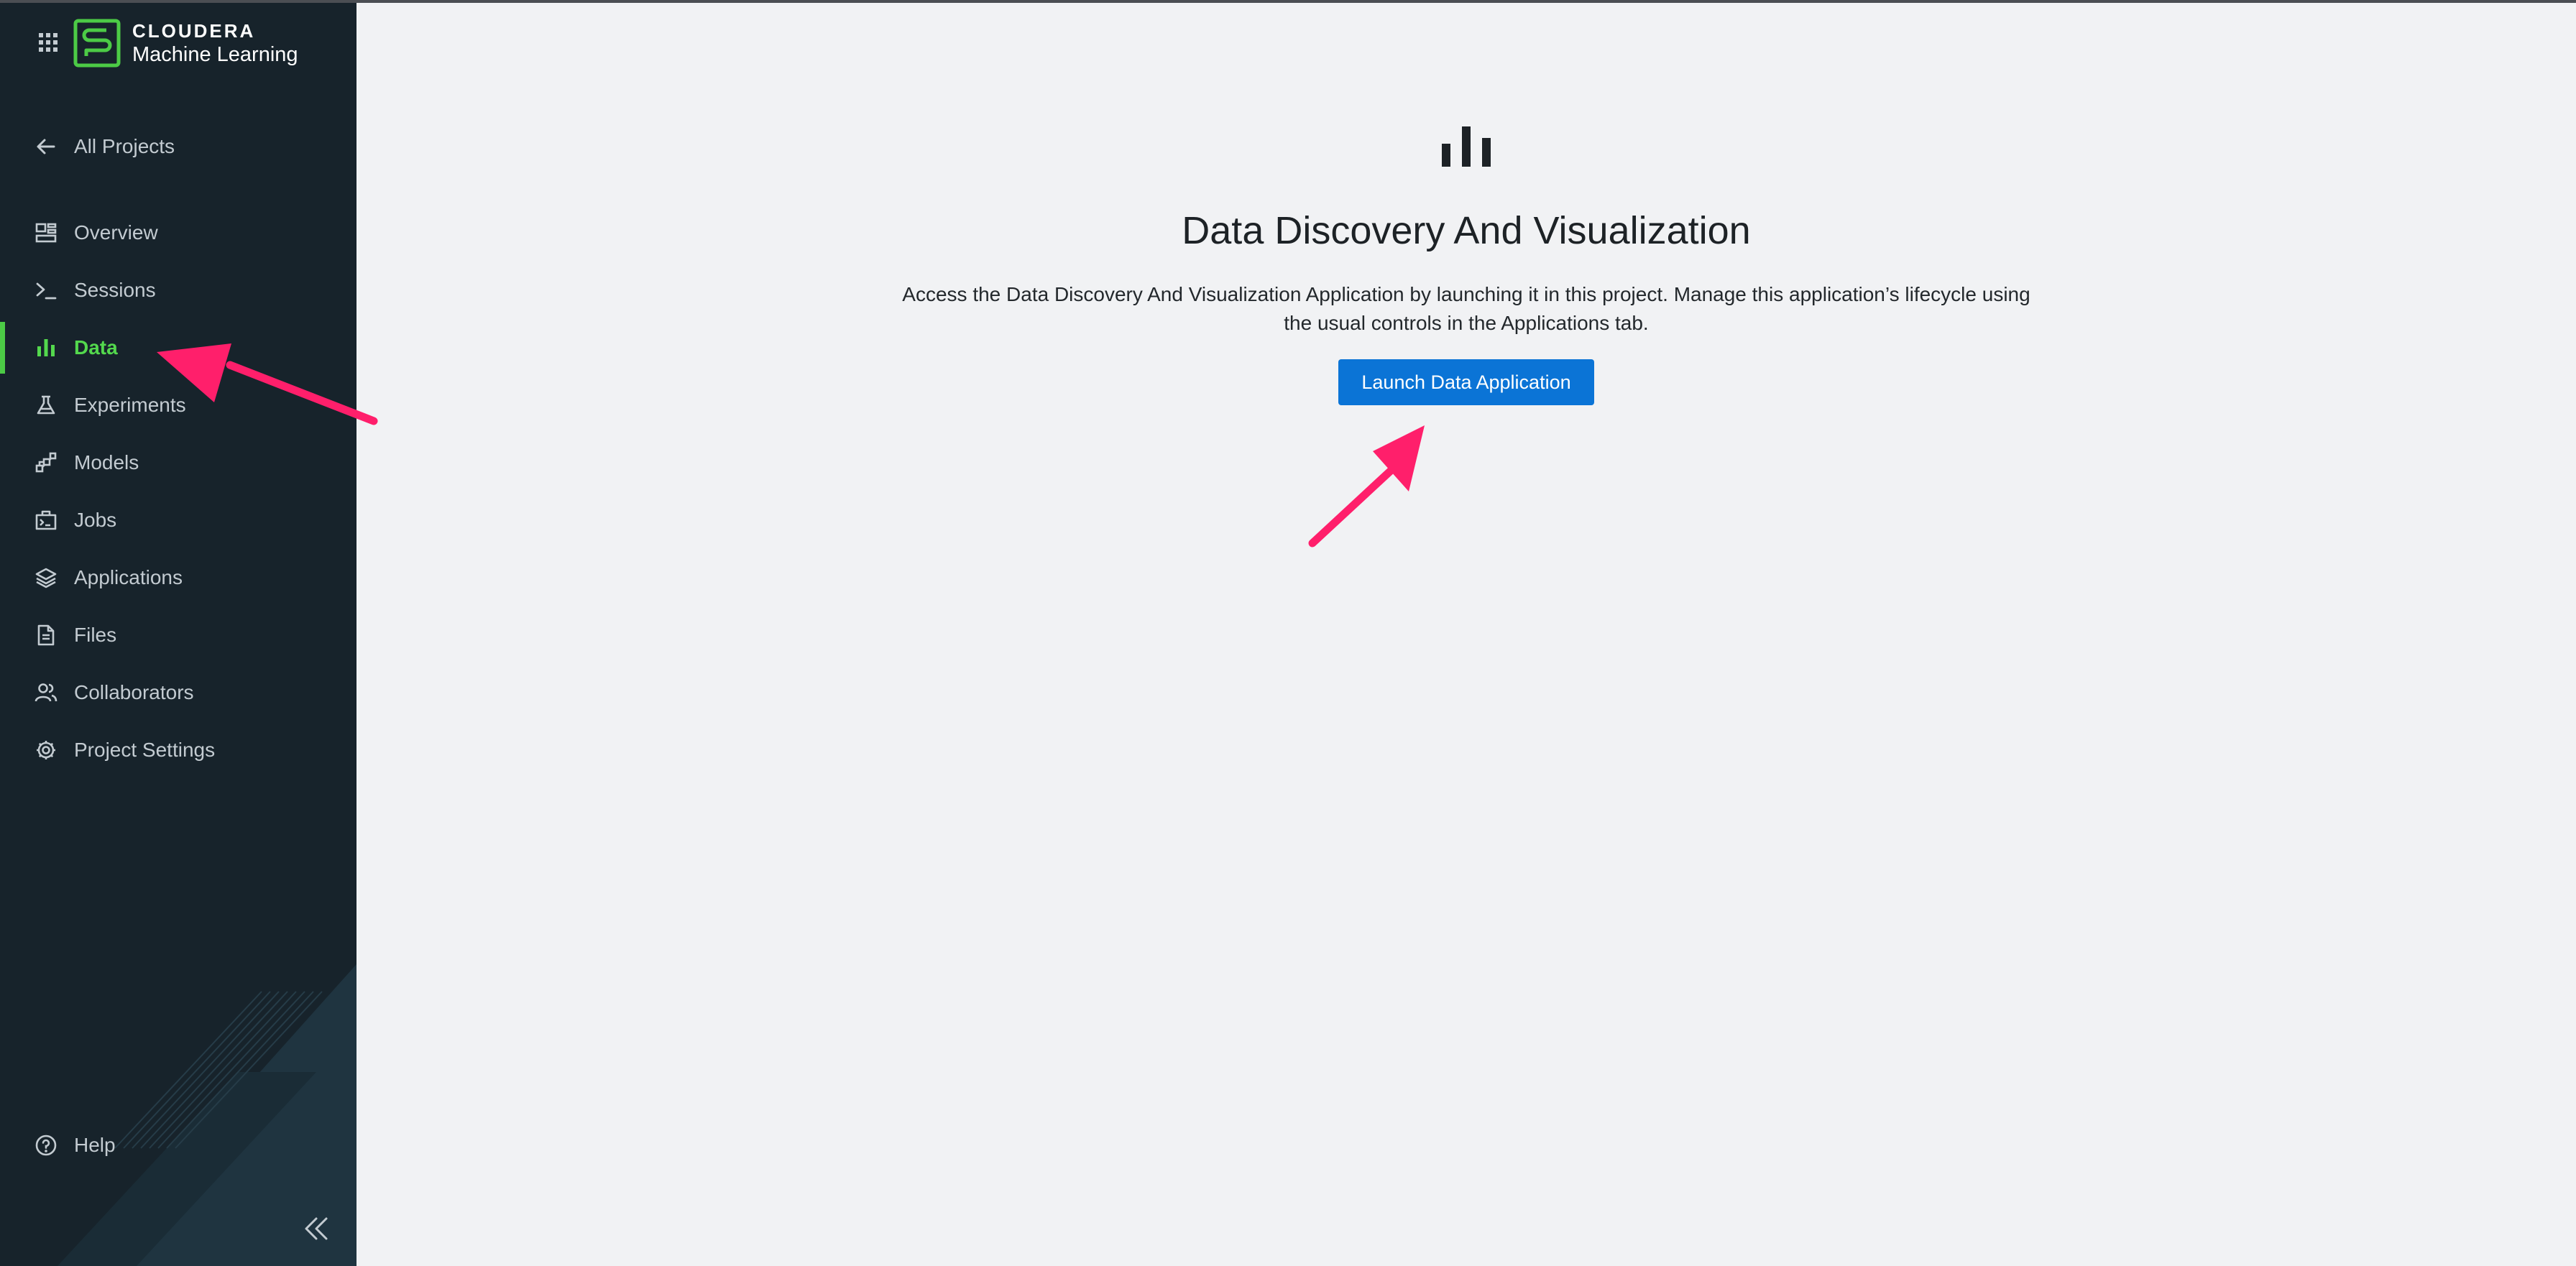 The width and height of the screenshot is (2576, 1266). What do you see at coordinates (194, 31) in the screenshot?
I see `brand-company-name: CLOUDERA` at bounding box center [194, 31].